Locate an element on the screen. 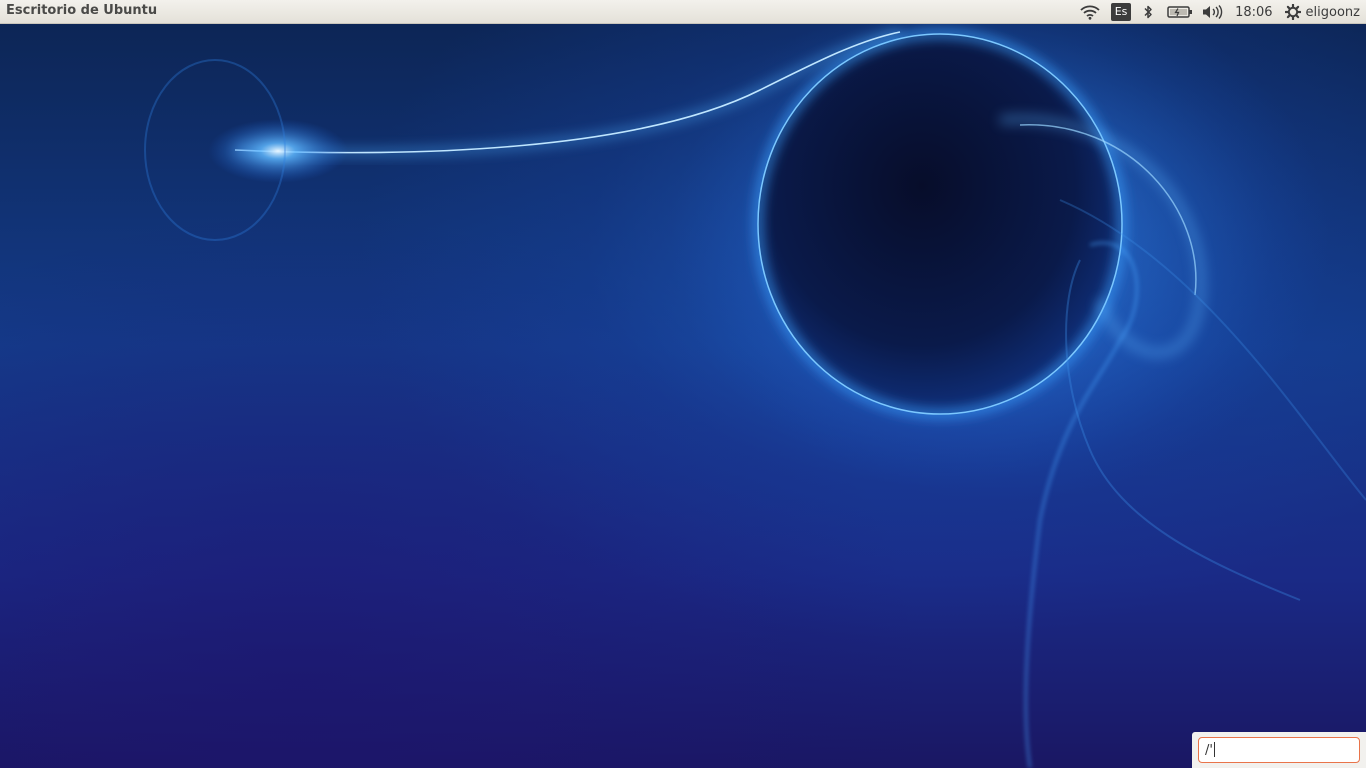  top-panel: Escritorio de Ubuntu Es 18:06 eligoonz is located at coordinates (683, 12).